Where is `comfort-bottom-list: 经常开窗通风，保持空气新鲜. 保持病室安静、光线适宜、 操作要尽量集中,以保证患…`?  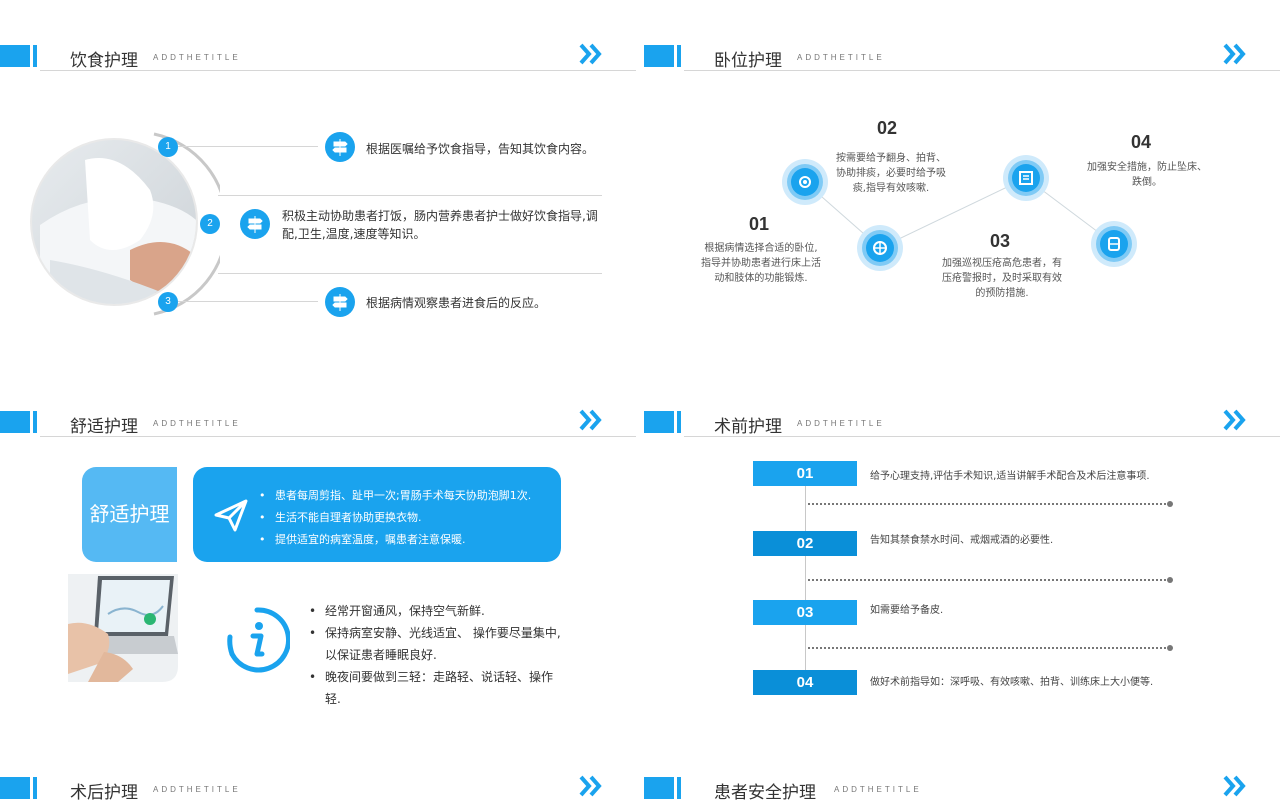
comfort-bottom-list: 经常开窗通风，保持空气新鲜. 保持病室安静、光线适宜、 操作要尽量集中,以保证患… is located at coordinates (436, 655).